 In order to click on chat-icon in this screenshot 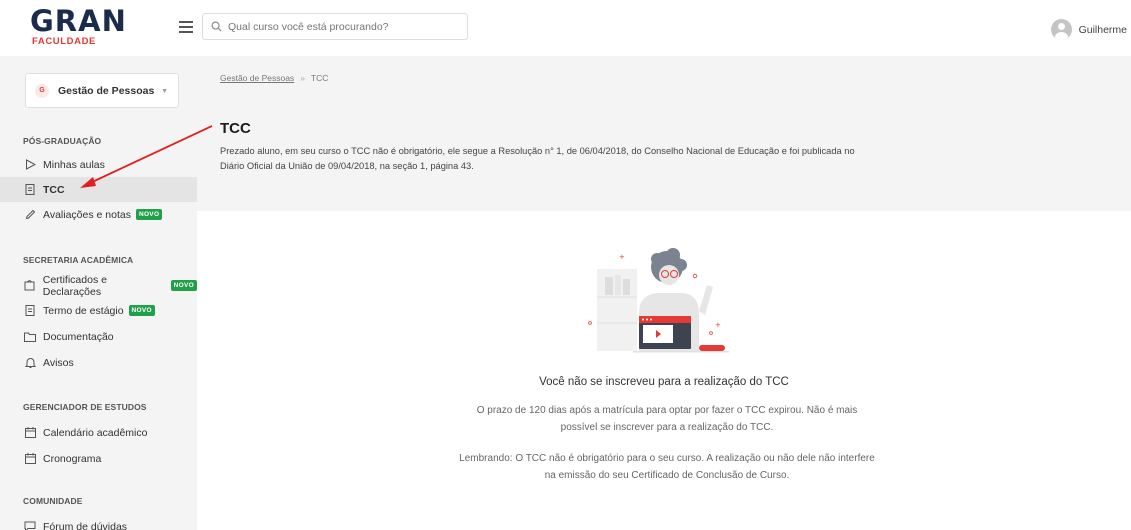, I will do `click(30, 525)`.